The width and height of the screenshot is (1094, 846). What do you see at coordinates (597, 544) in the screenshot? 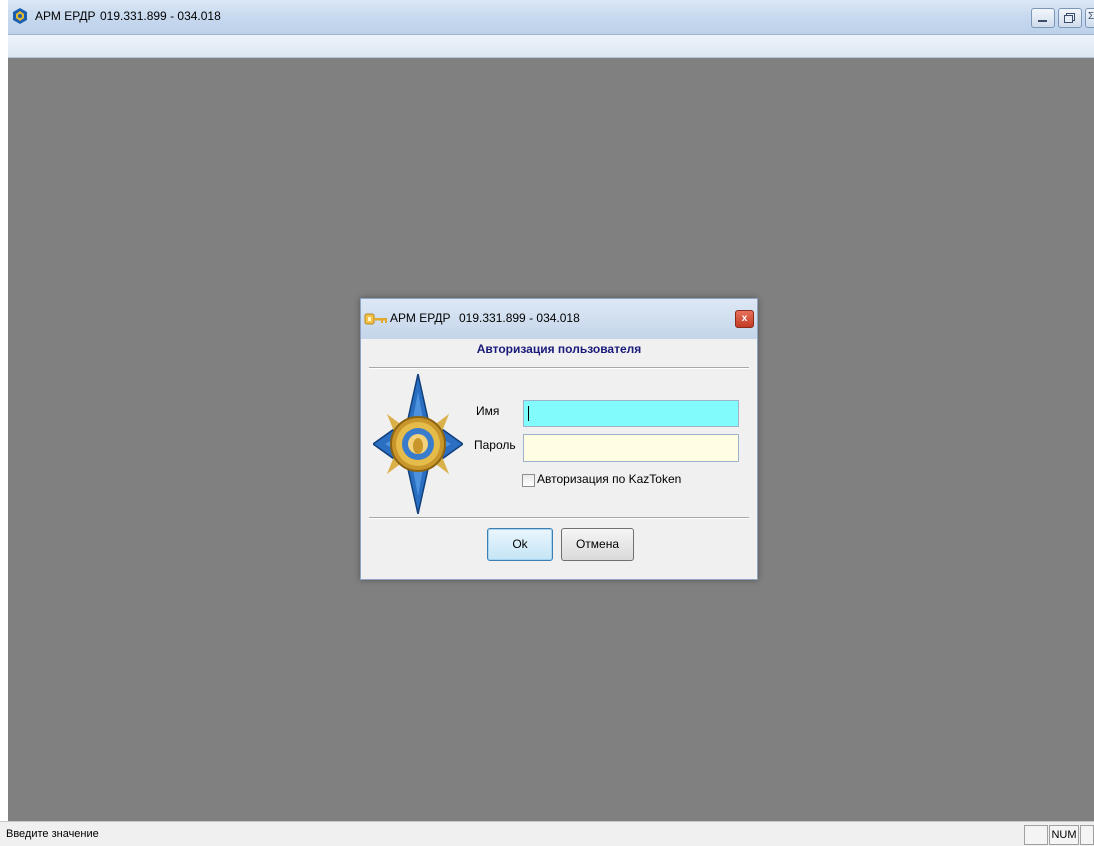
I see `cancel-button: Отмена` at bounding box center [597, 544].